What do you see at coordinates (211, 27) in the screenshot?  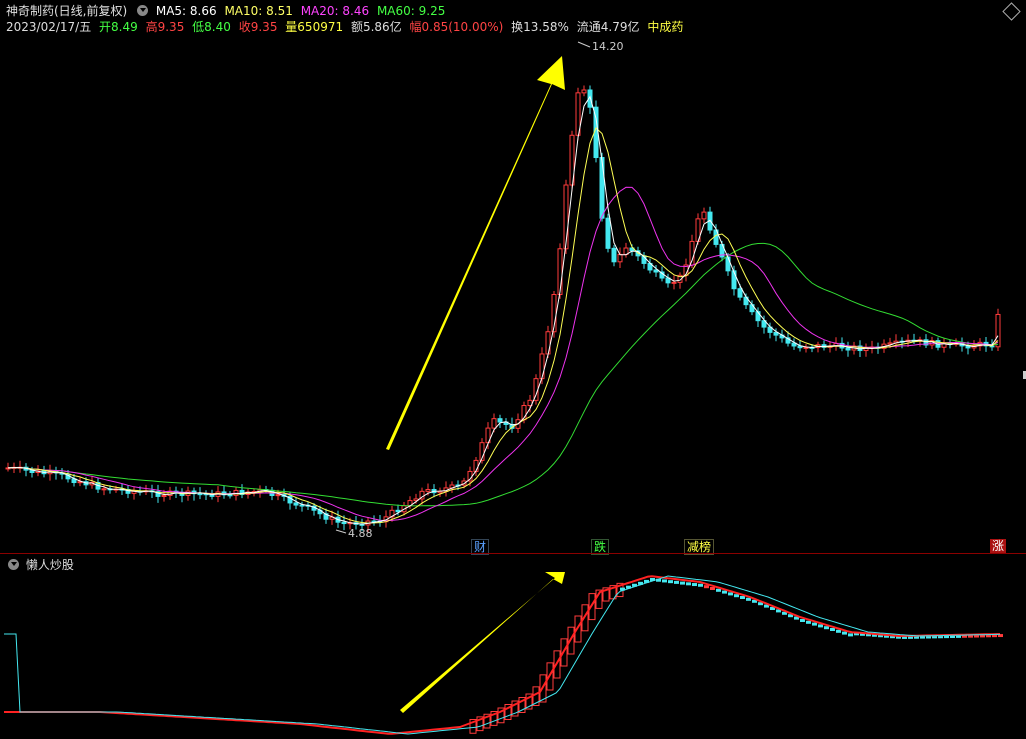 I see `quote-low: 低8.40` at bounding box center [211, 27].